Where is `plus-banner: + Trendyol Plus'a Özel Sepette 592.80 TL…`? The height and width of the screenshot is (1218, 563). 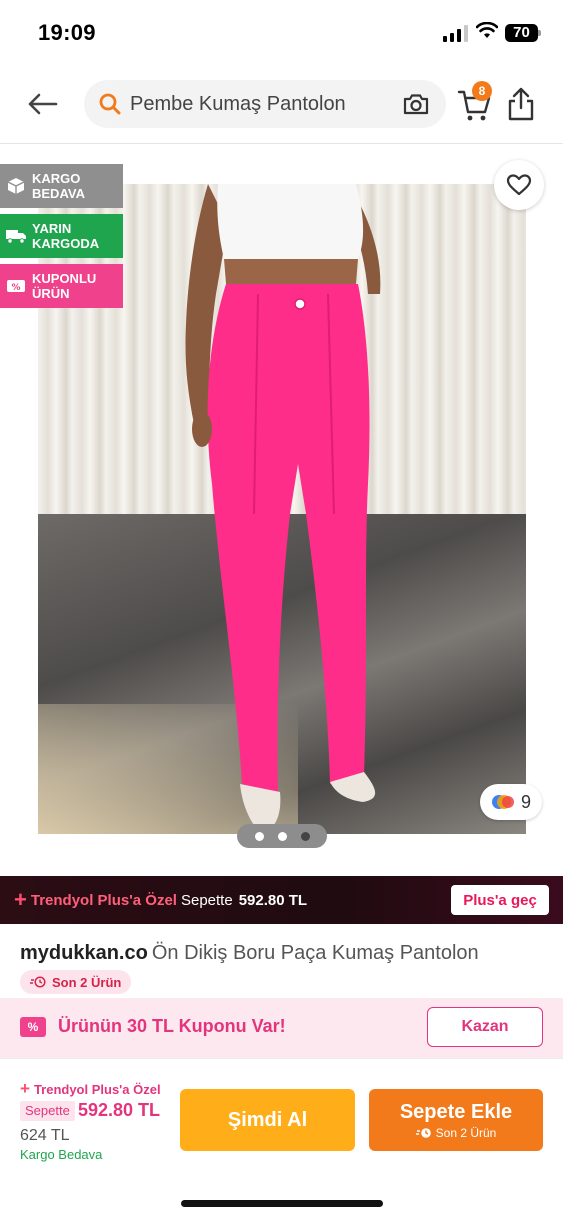
plus-banner: + Trendyol Plus'a Özel Sepette 592.80 TL… is located at coordinates (281, 900).